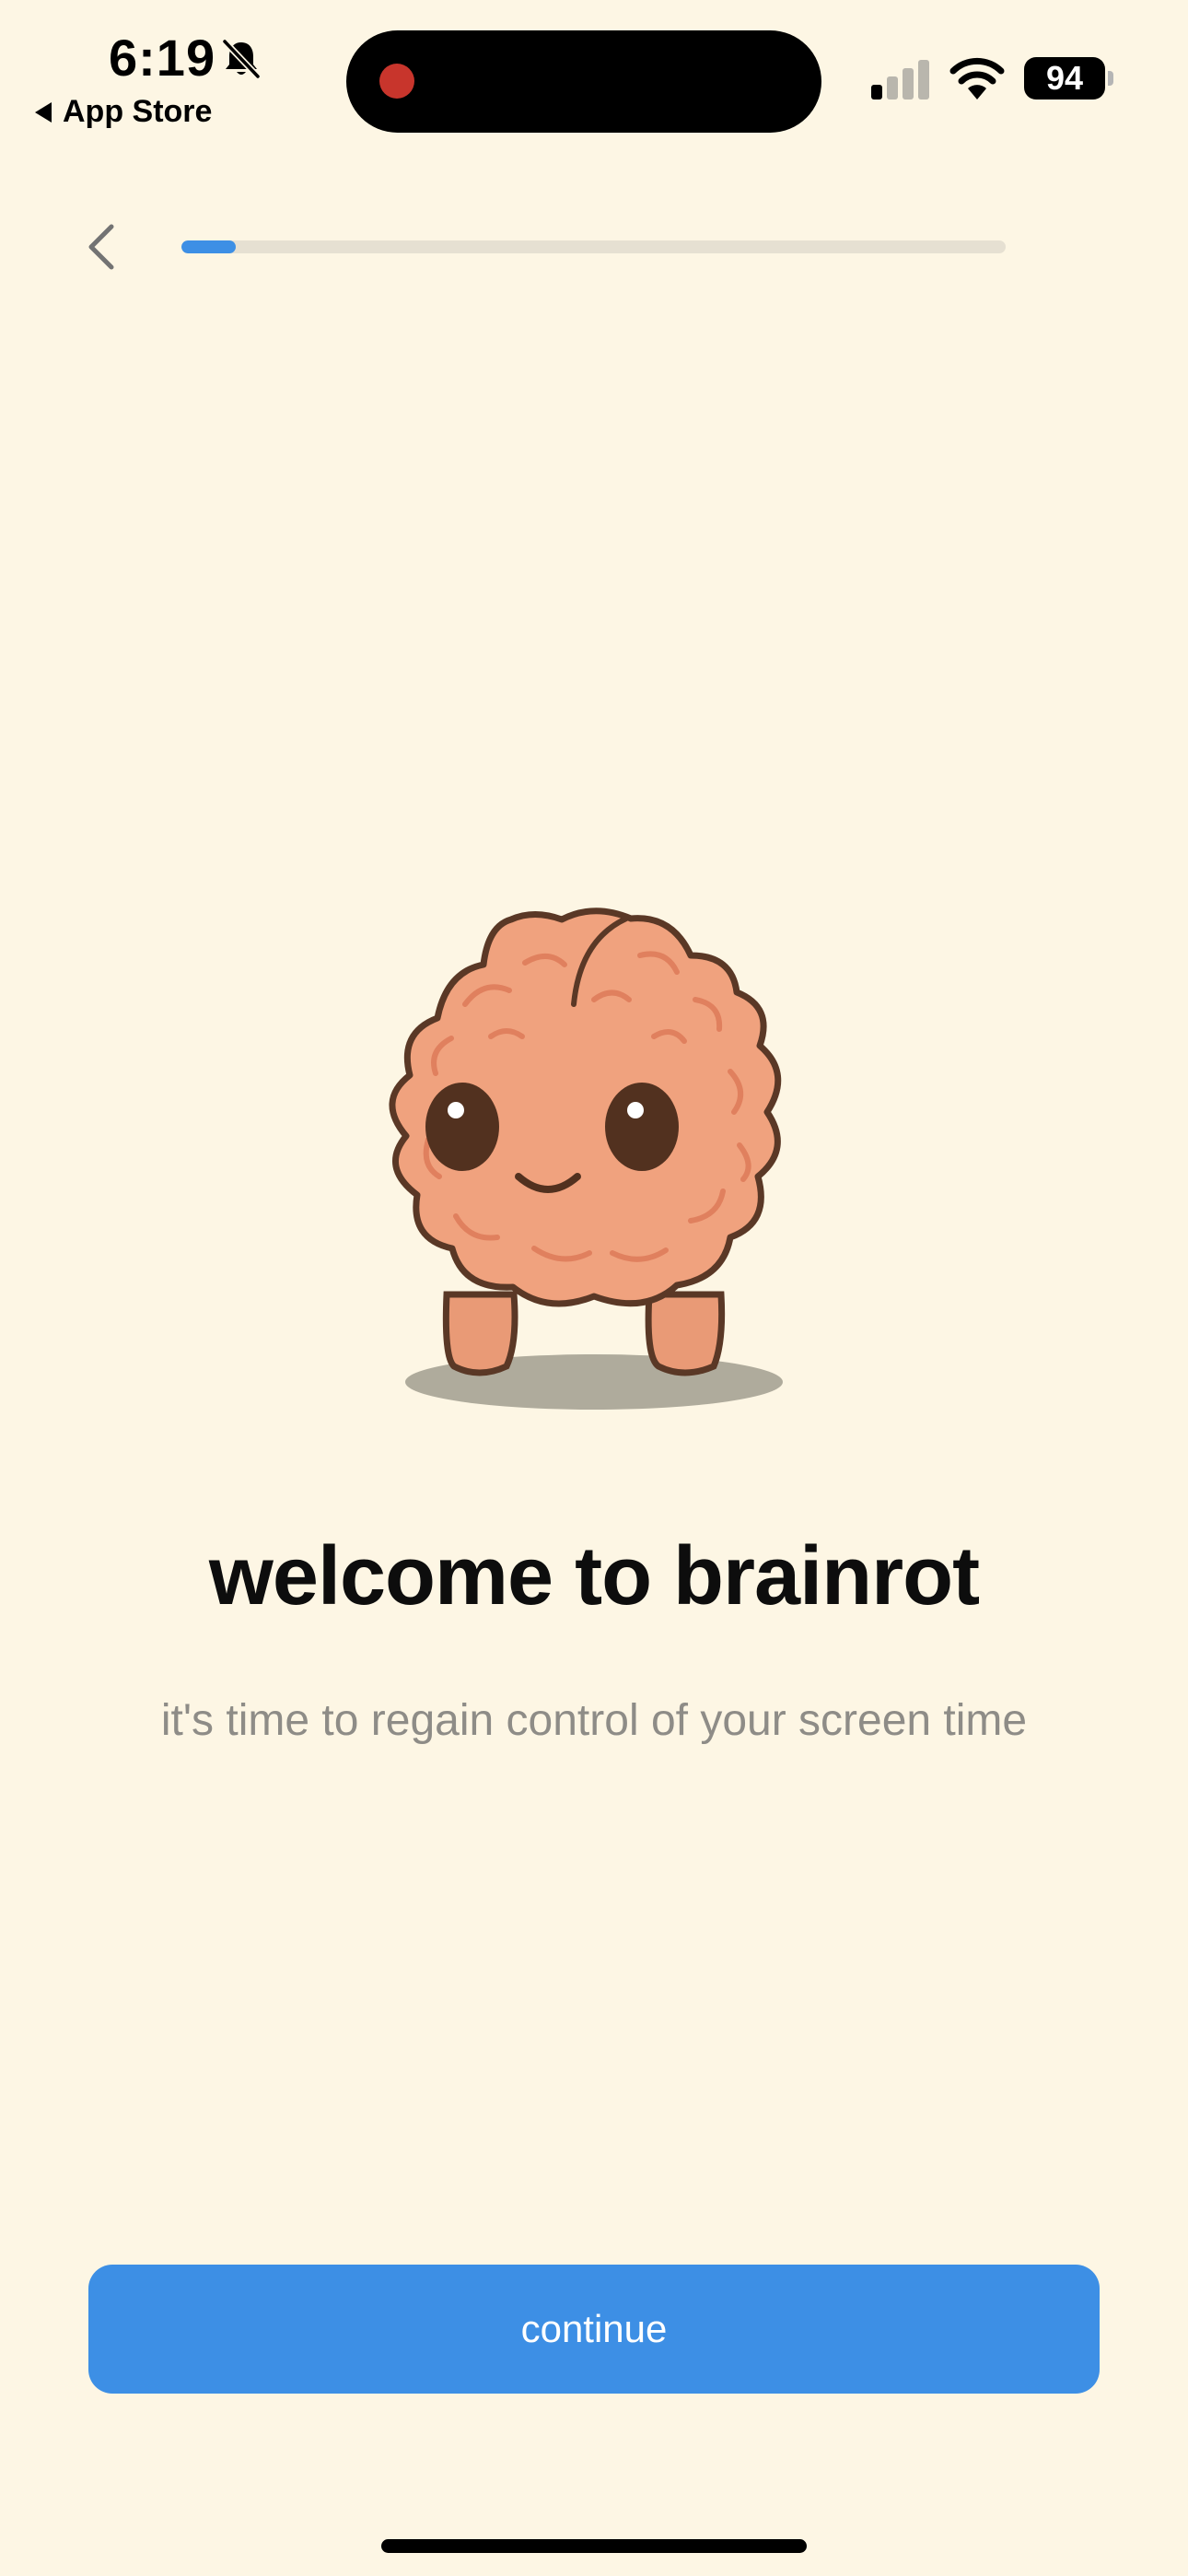 The width and height of the screenshot is (1188, 2576). I want to click on triangle-left-icon, so click(43, 112).